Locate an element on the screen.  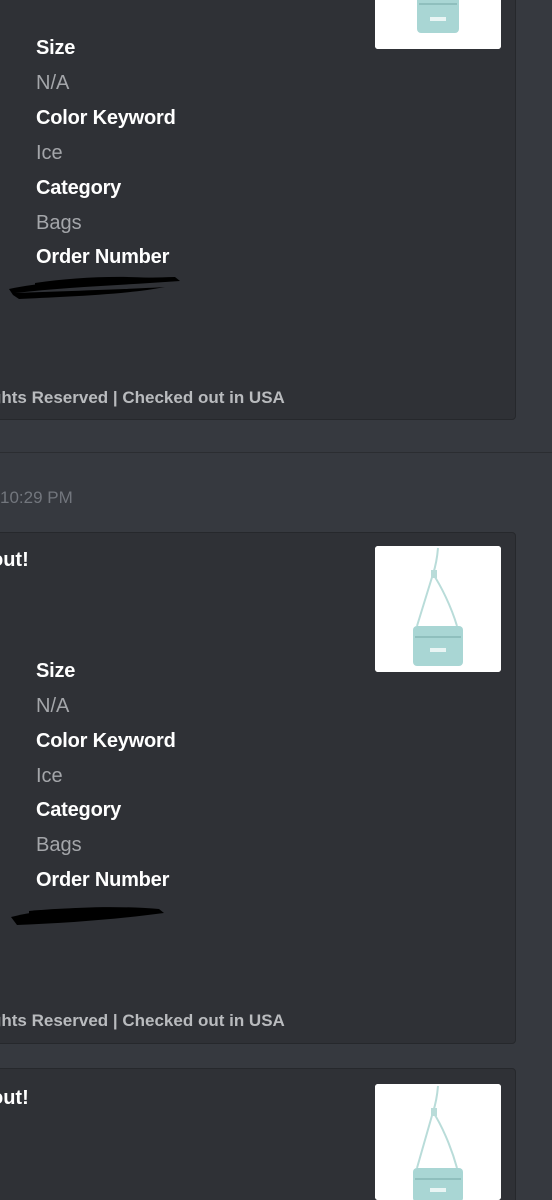
message-divider is located at coordinates (276, 452).